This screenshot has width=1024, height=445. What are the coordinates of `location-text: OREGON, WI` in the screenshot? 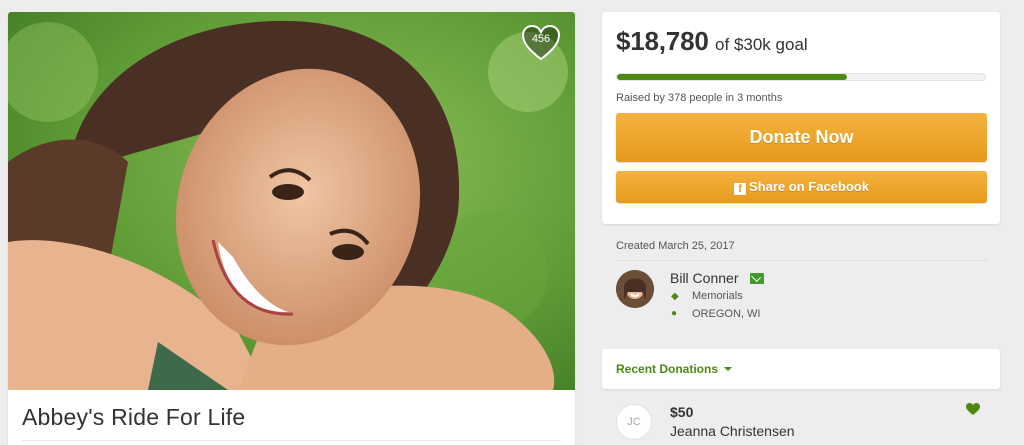 It's located at (726, 314).